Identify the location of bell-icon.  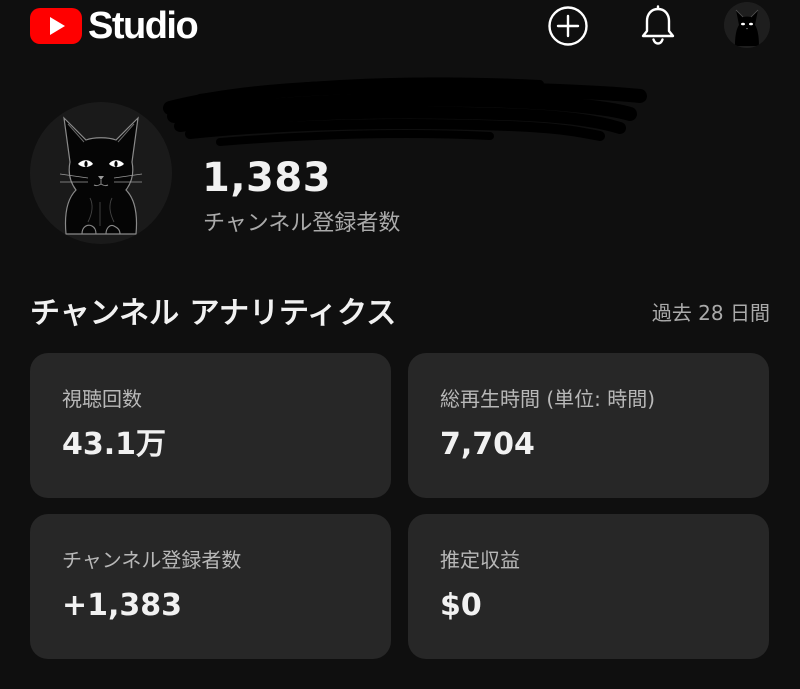
(658, 25).